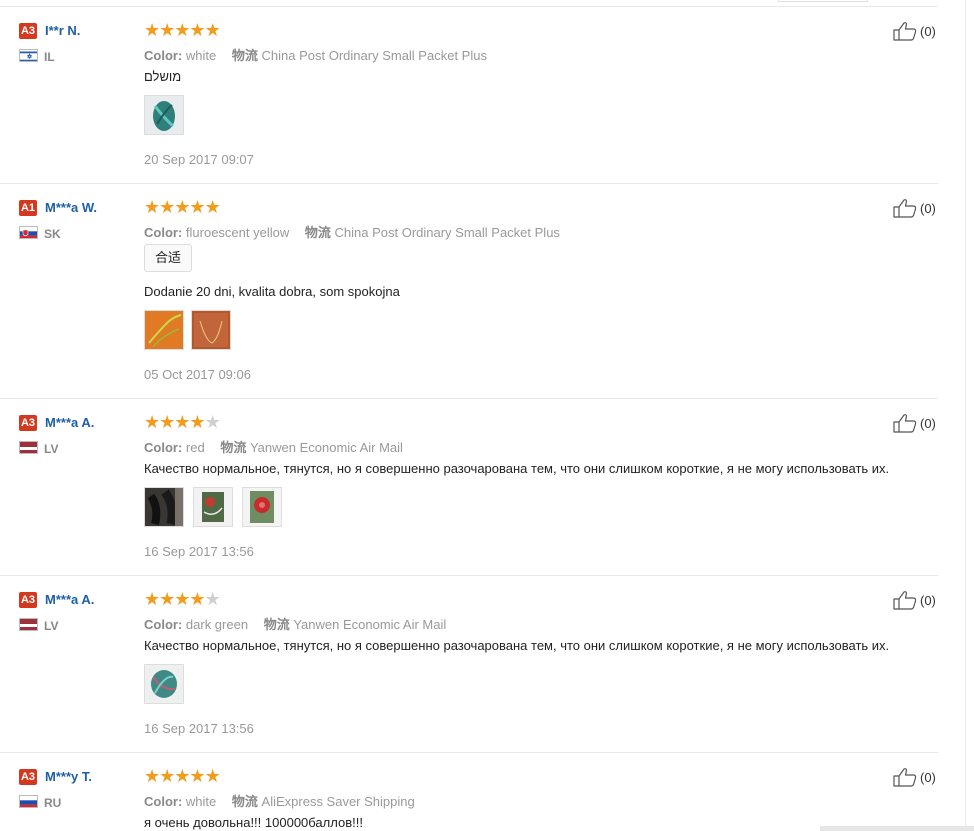  Describe the element at coordinates (237, 232) in the screenshot. I see `color-value: fluroescent yellow` at that location.